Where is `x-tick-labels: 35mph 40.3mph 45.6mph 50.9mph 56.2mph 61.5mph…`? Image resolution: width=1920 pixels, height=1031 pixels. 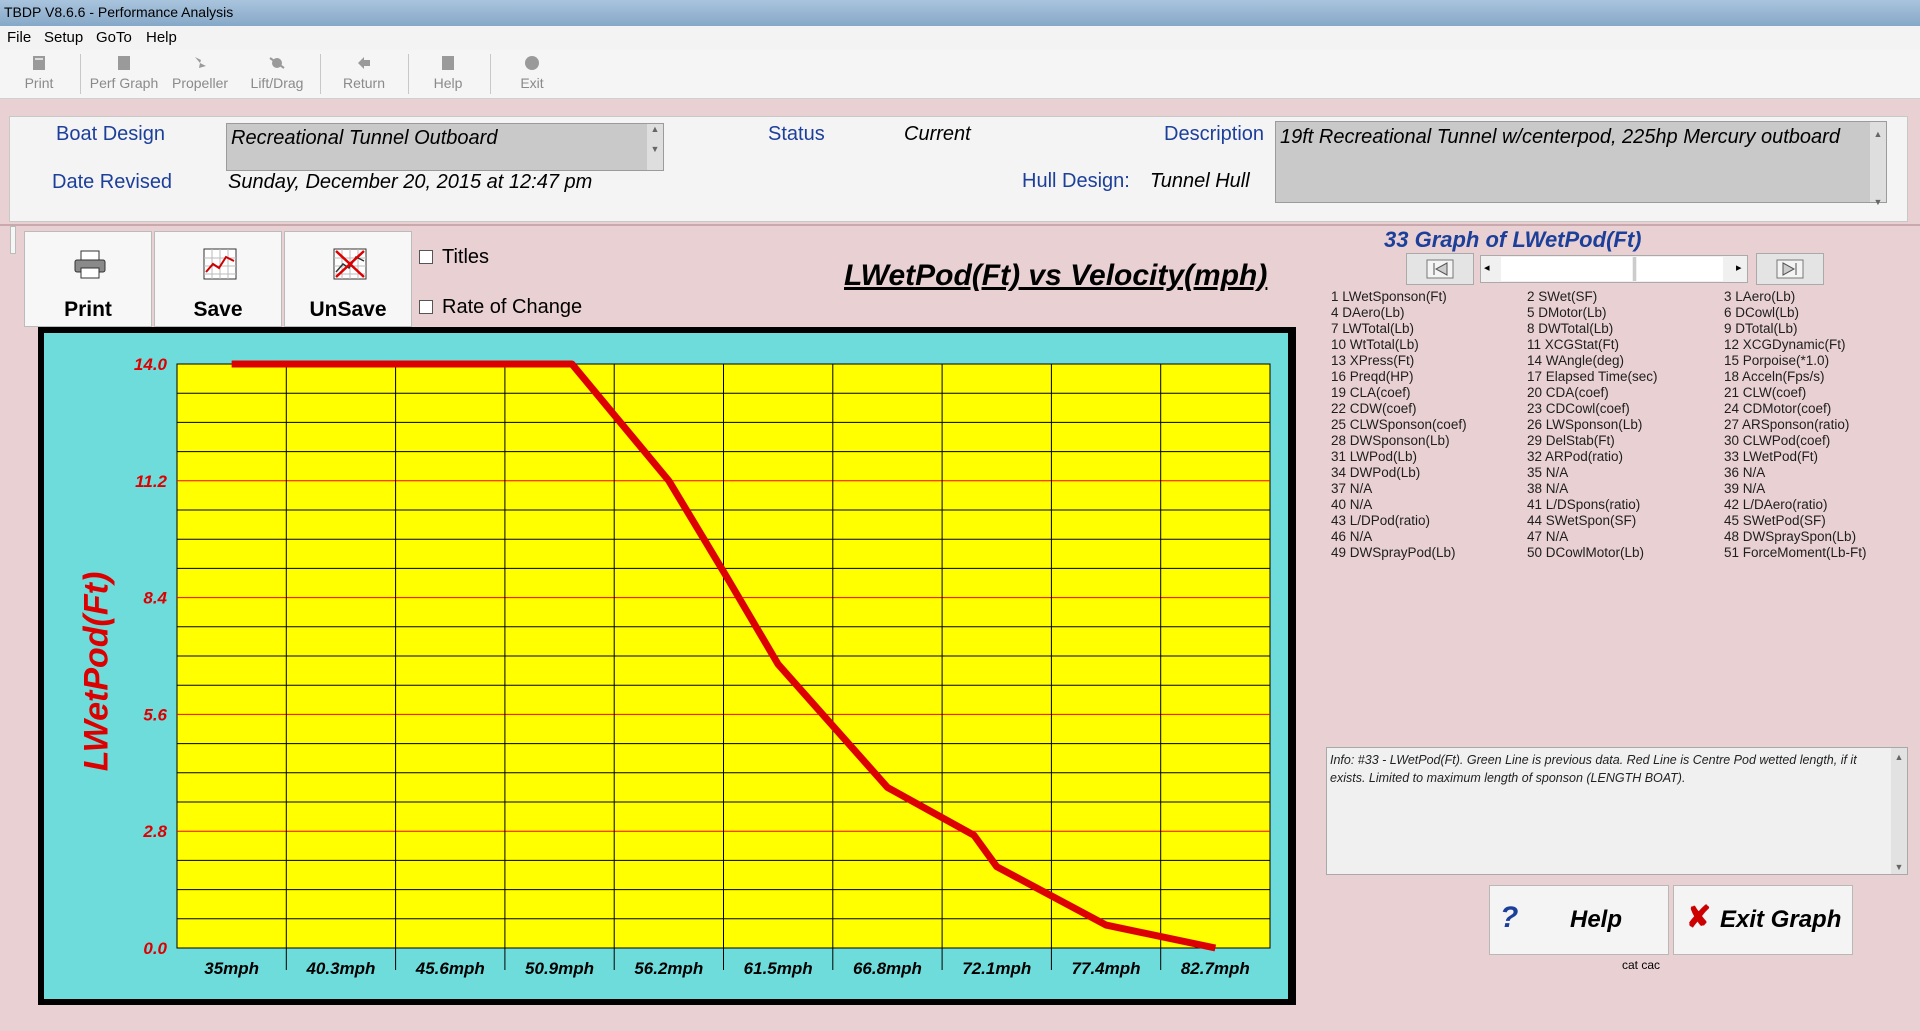 x-tick-labels: 35mph 40.3mph 45.6mph 50.9mph 56.2mph 61.5mph… is located at coordinates (727, 968).